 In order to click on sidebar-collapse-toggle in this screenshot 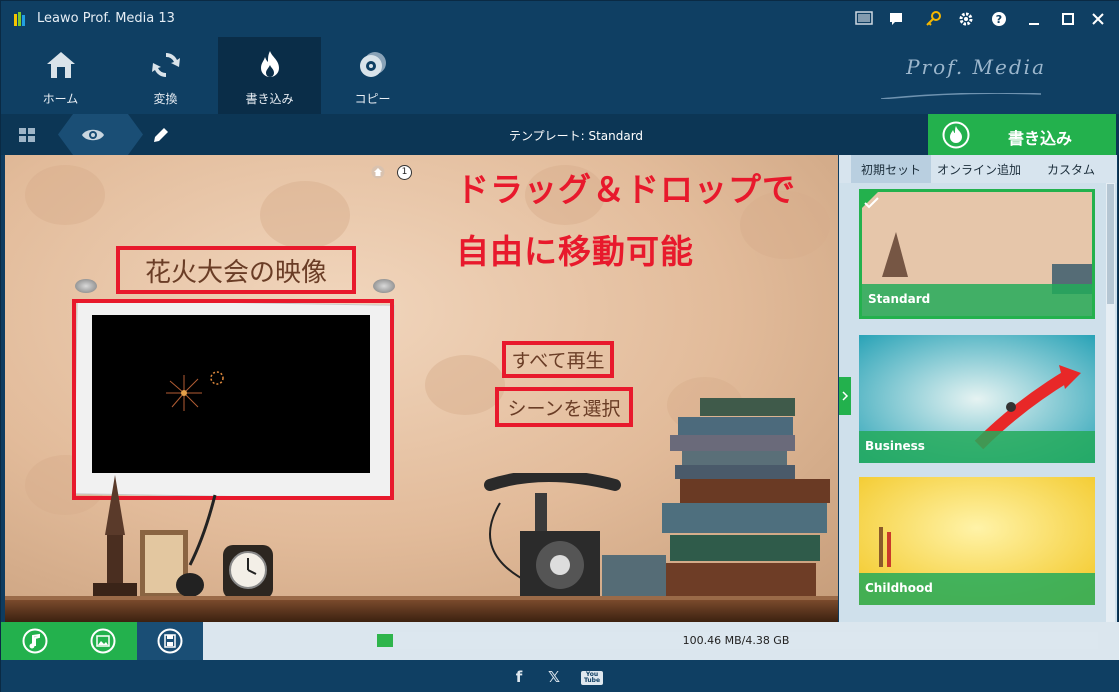, I will do `click(845, 396)`.